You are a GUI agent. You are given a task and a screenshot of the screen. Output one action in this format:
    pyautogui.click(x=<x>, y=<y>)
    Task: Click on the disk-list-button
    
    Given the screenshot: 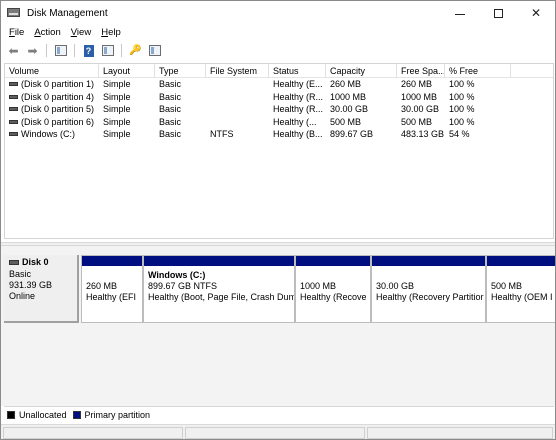 What is the action you would take?
    pyautogui.click(x=154, y=50)
    